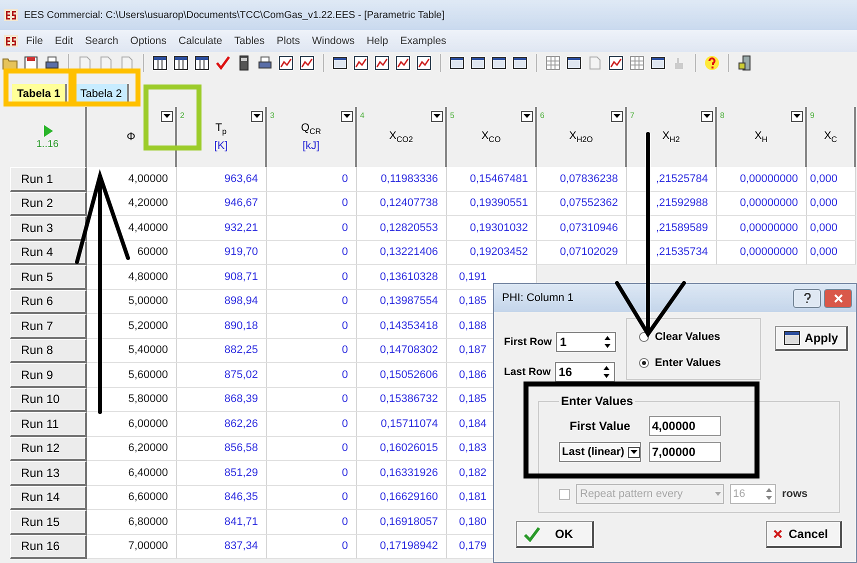 The height and width of the screenshot is (563, 857). What do you see at coordinates (48, 424) in the screenshot?
I see `row-header: Run 11` at bounding box center [48, 424].